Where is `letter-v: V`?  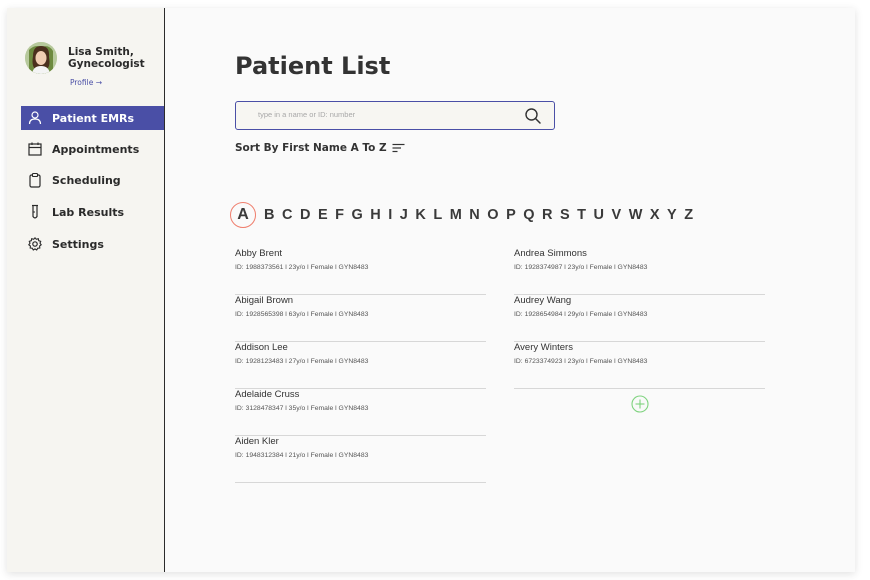
letter-v: V is located at coordinates (617, 215).